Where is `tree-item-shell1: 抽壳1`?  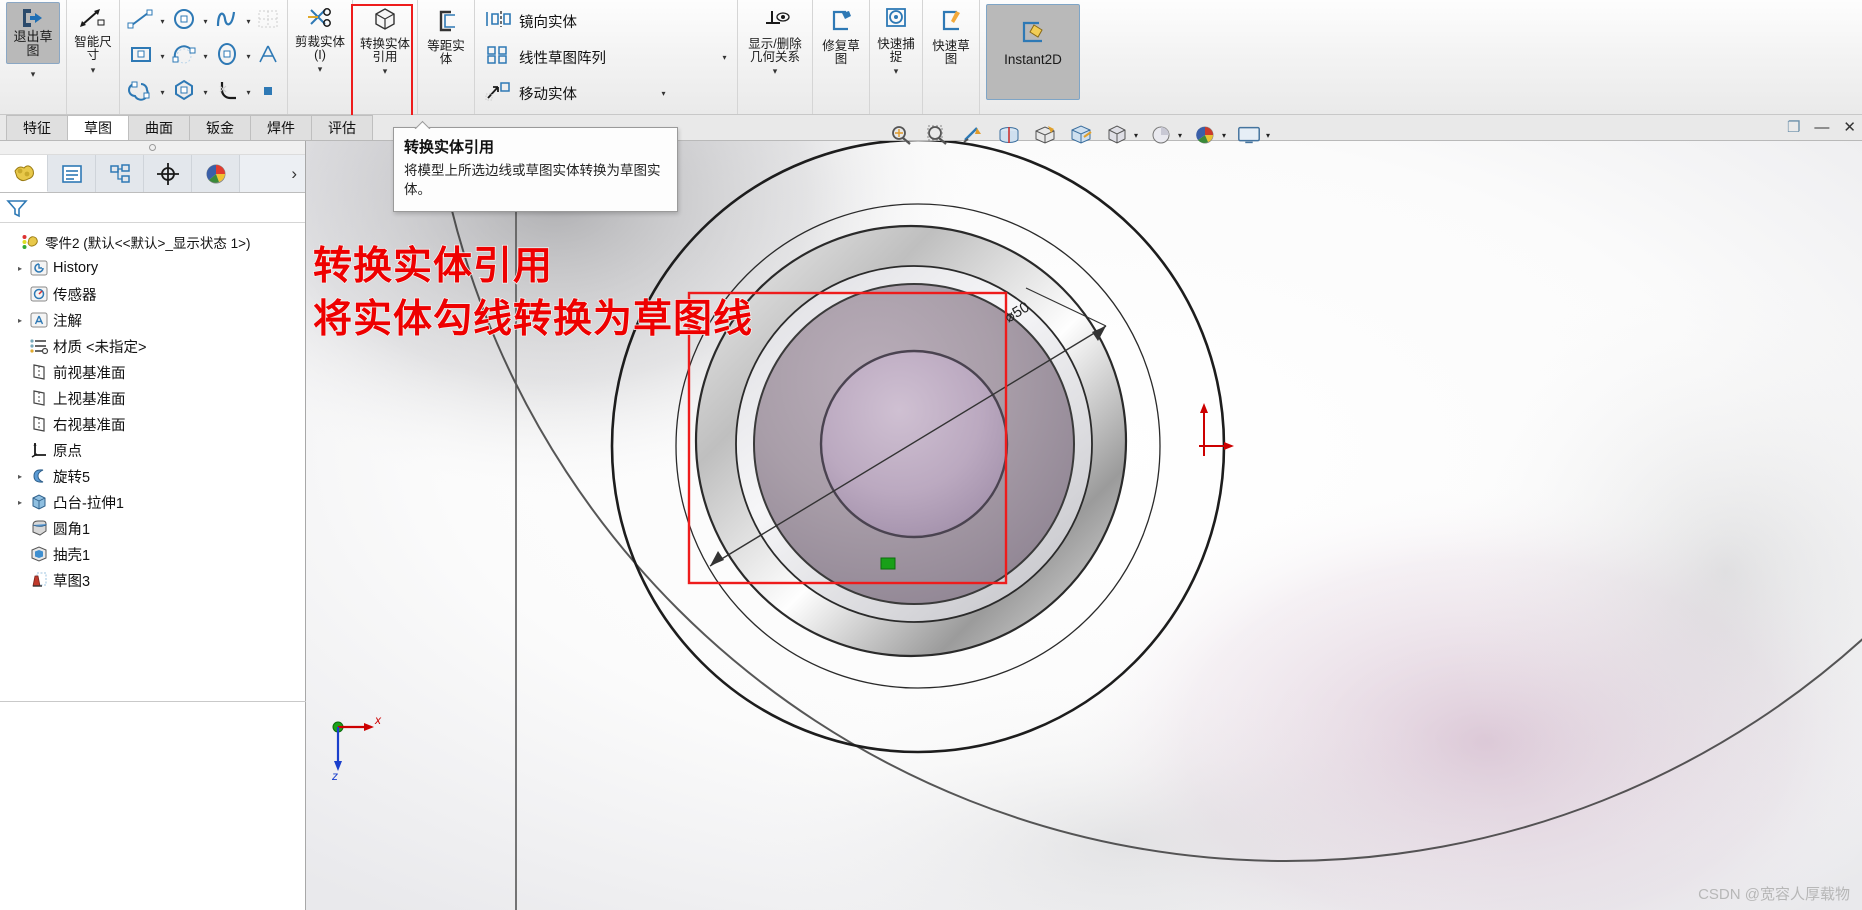 tree-item-shell1: 抽壳1 is located at coordinates (154, 554).